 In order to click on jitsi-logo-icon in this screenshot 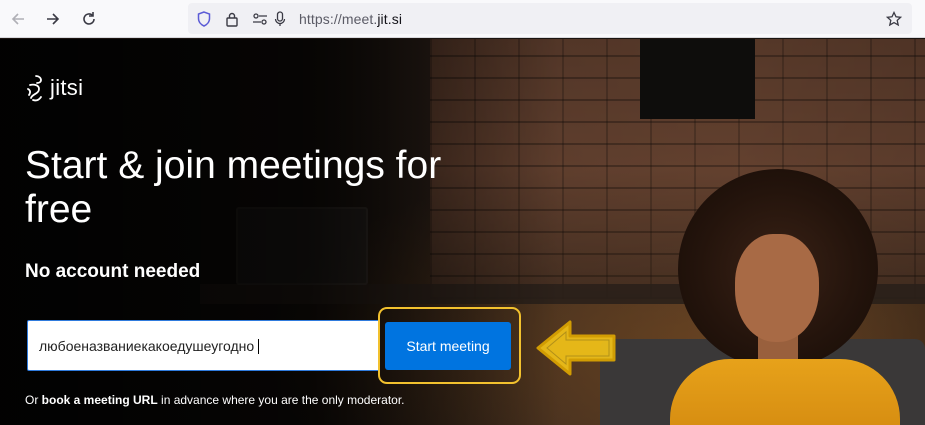, I will do `click(34, 88)`.